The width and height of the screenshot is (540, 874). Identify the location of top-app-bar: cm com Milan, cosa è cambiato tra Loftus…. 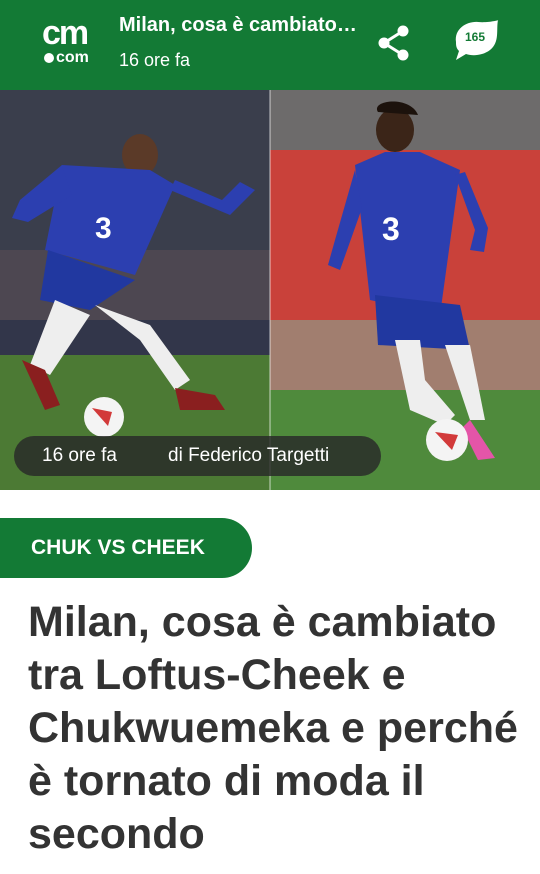
(270, 45).